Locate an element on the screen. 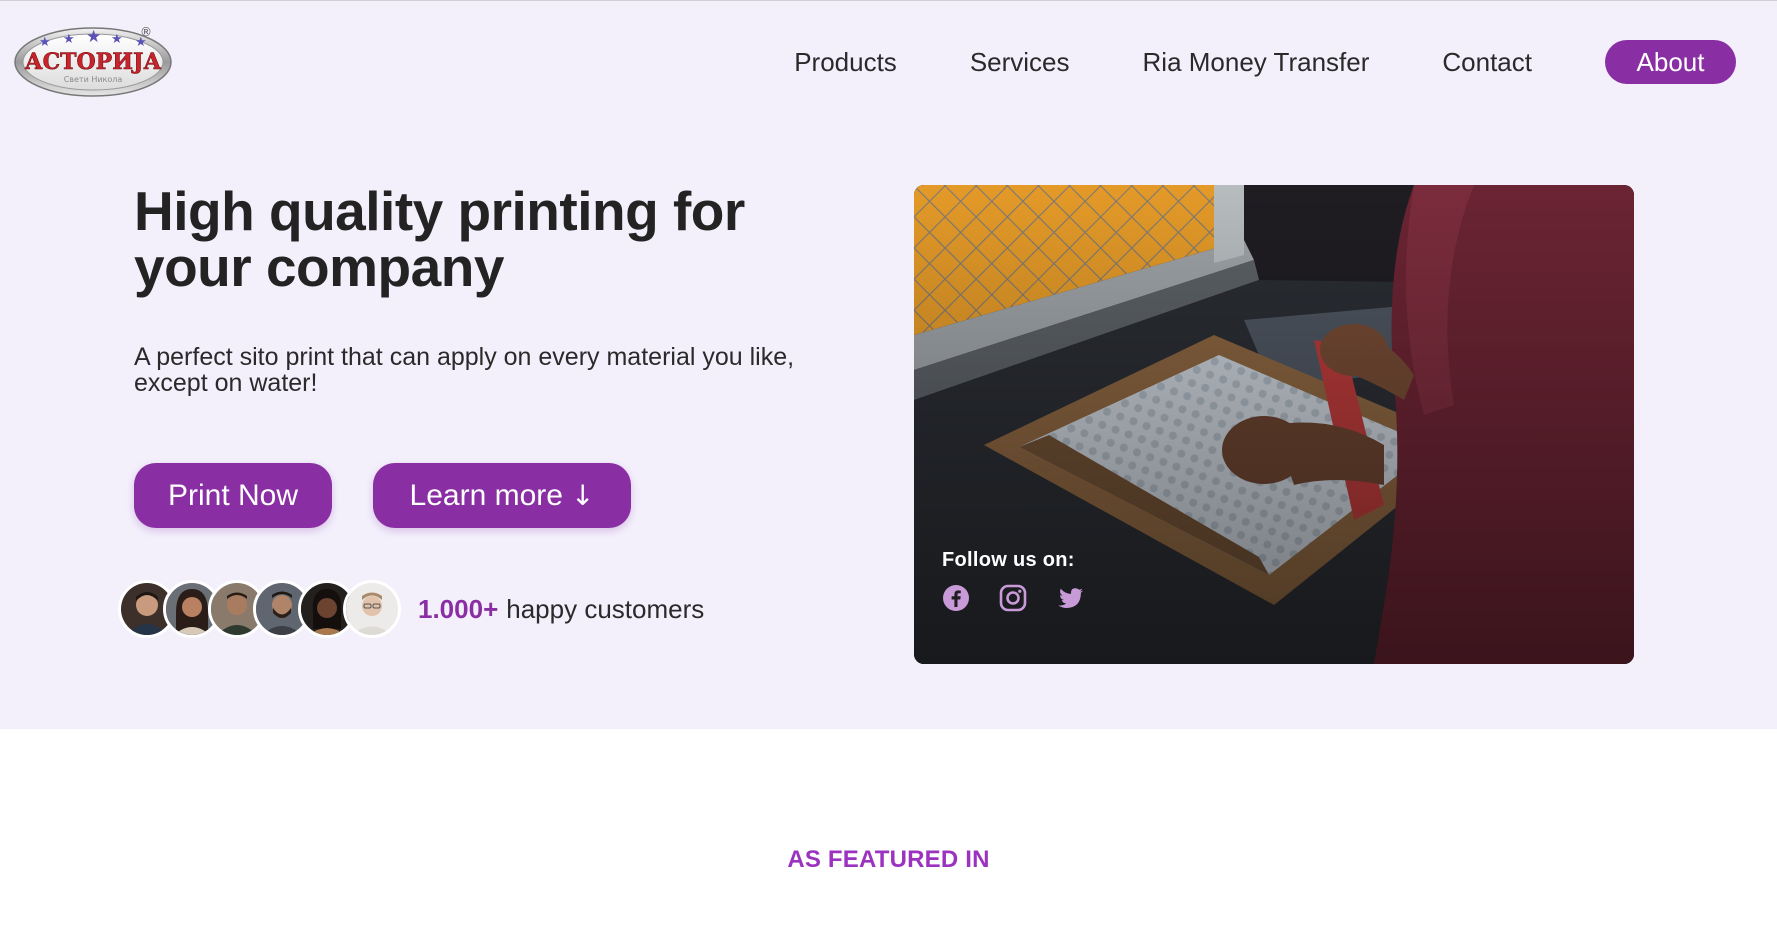  social-links is located at coordinates (1026, 598).